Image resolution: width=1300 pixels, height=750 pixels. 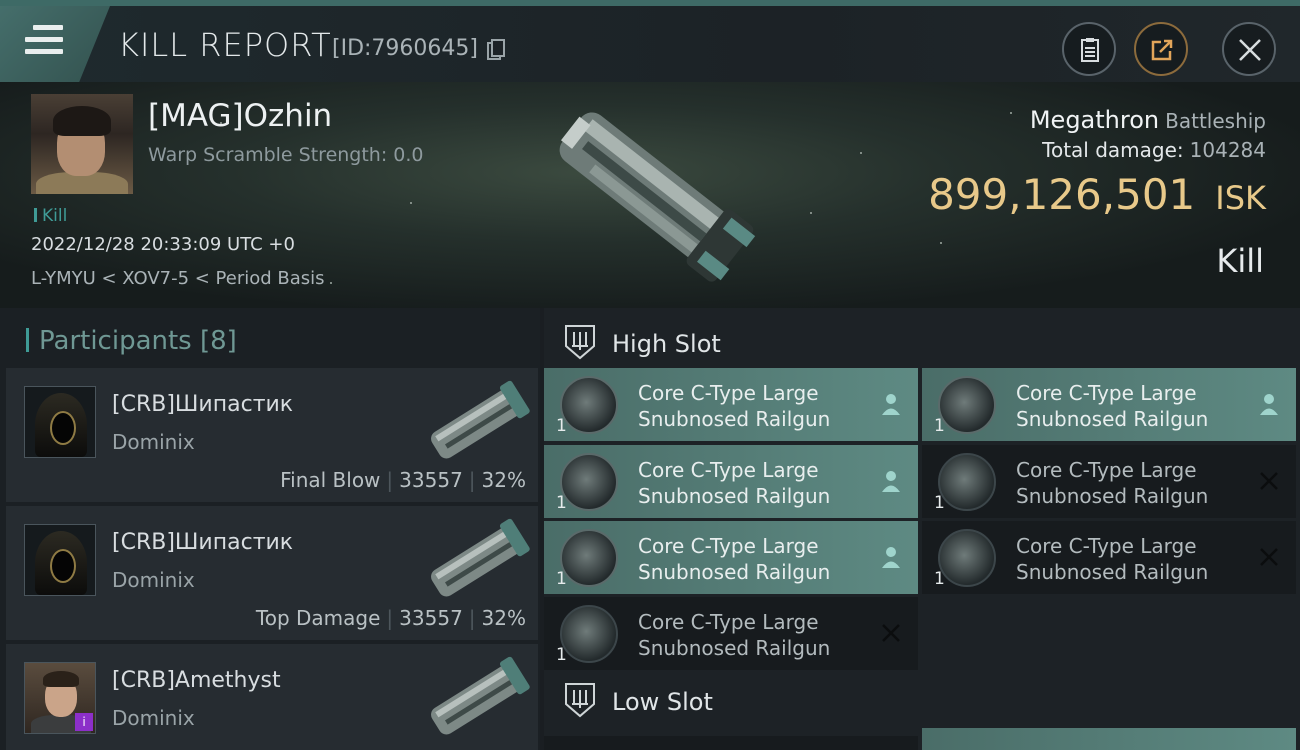 What do you see at coordinates (1094, 120) in the screenshot?
I see `ship-name: Megathron` at bounding box center [1094, 120].